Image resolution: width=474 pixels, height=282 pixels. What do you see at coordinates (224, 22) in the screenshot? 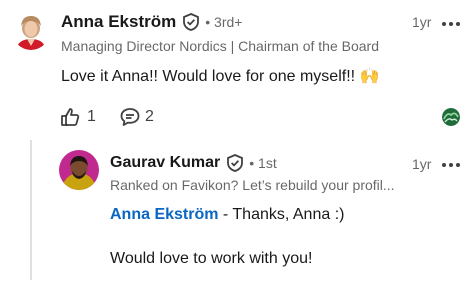
I see `connection-degree: • 3rd+` at bounding box center [224, 22].